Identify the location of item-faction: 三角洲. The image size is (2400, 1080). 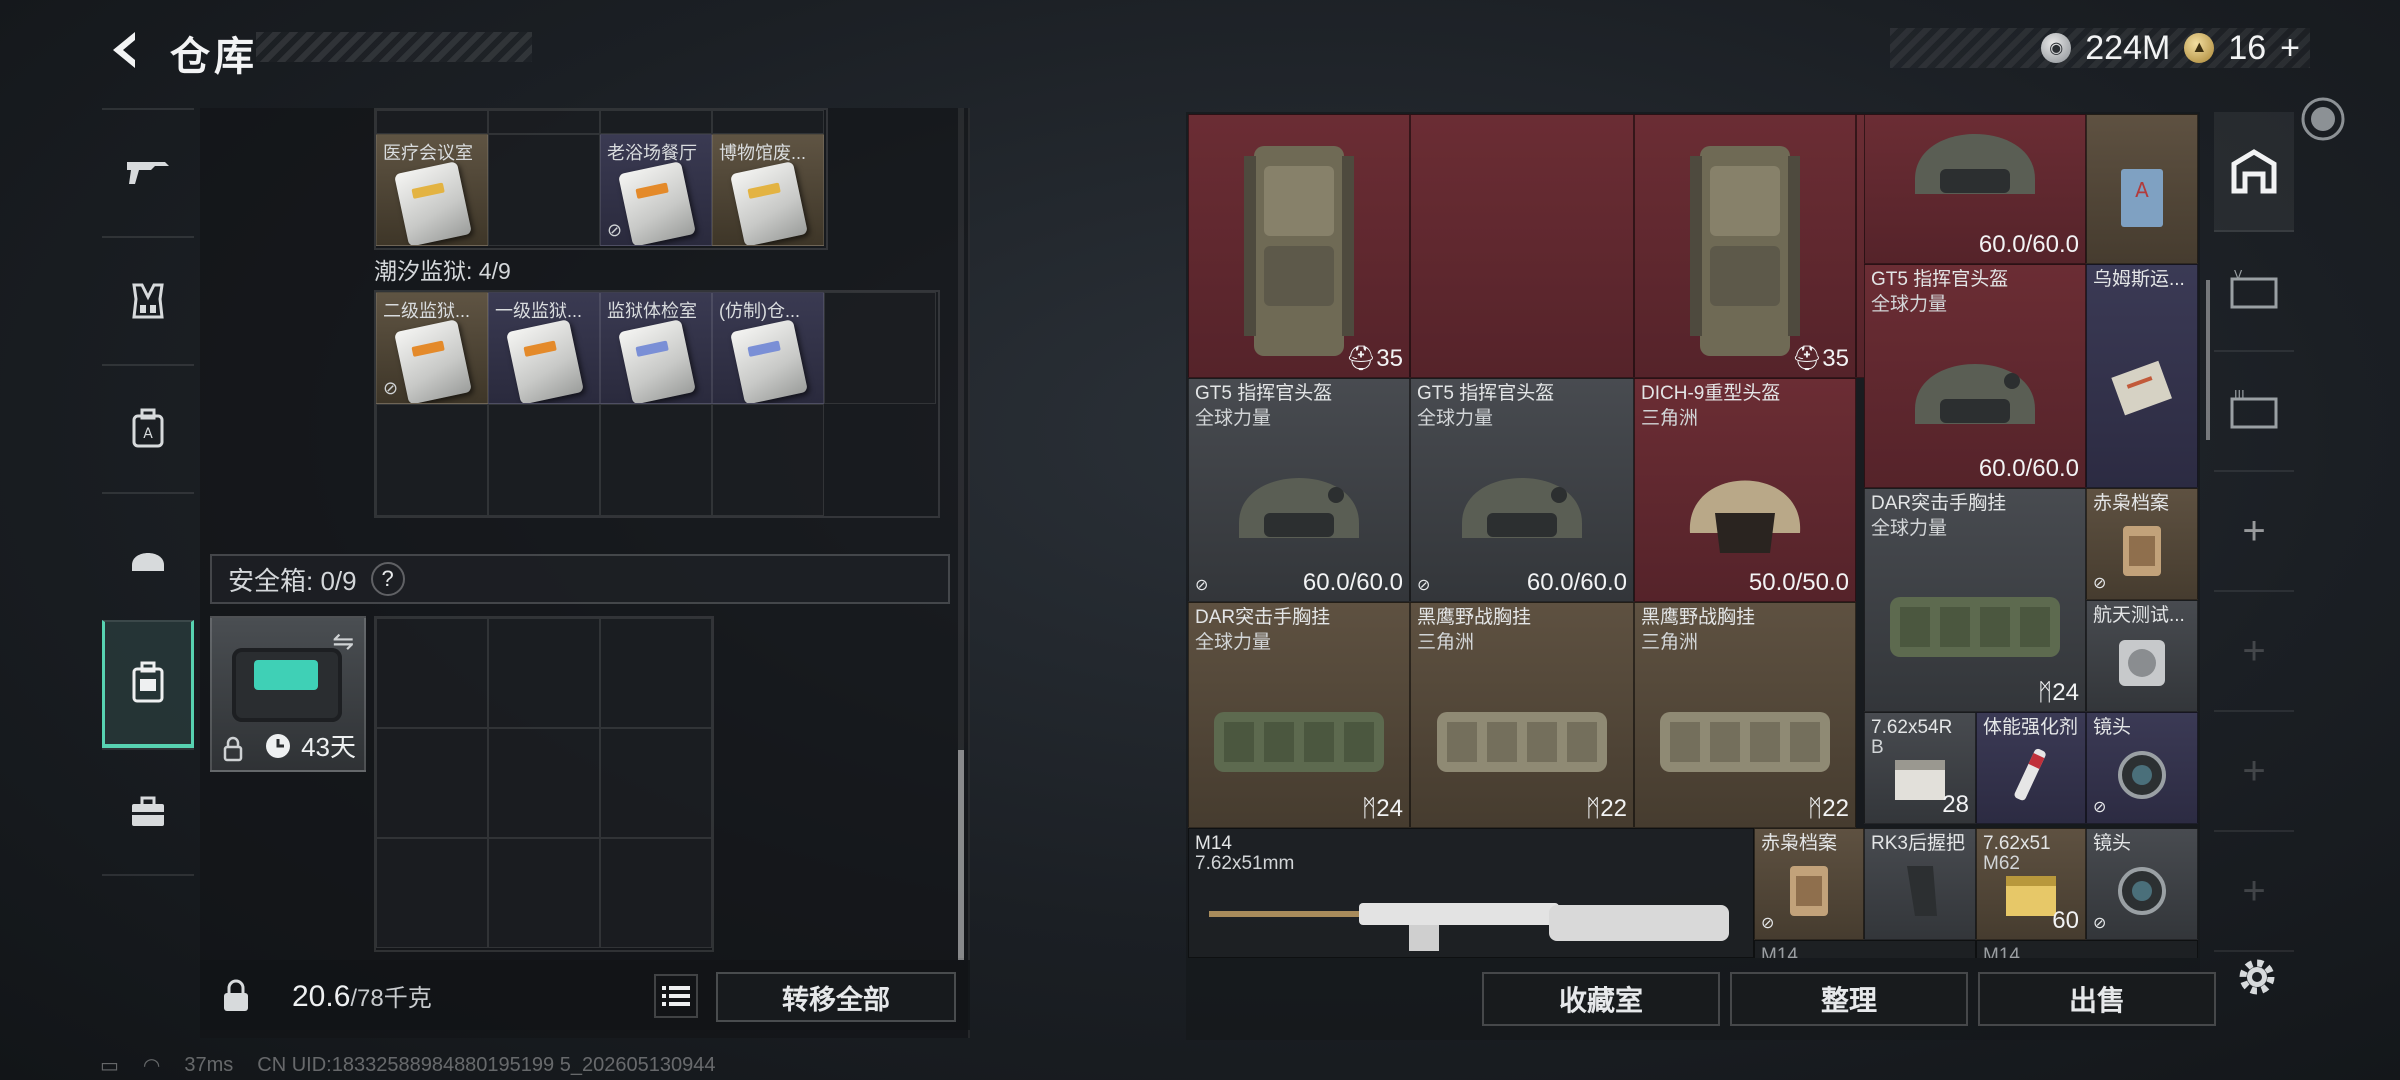
(1670, 418).